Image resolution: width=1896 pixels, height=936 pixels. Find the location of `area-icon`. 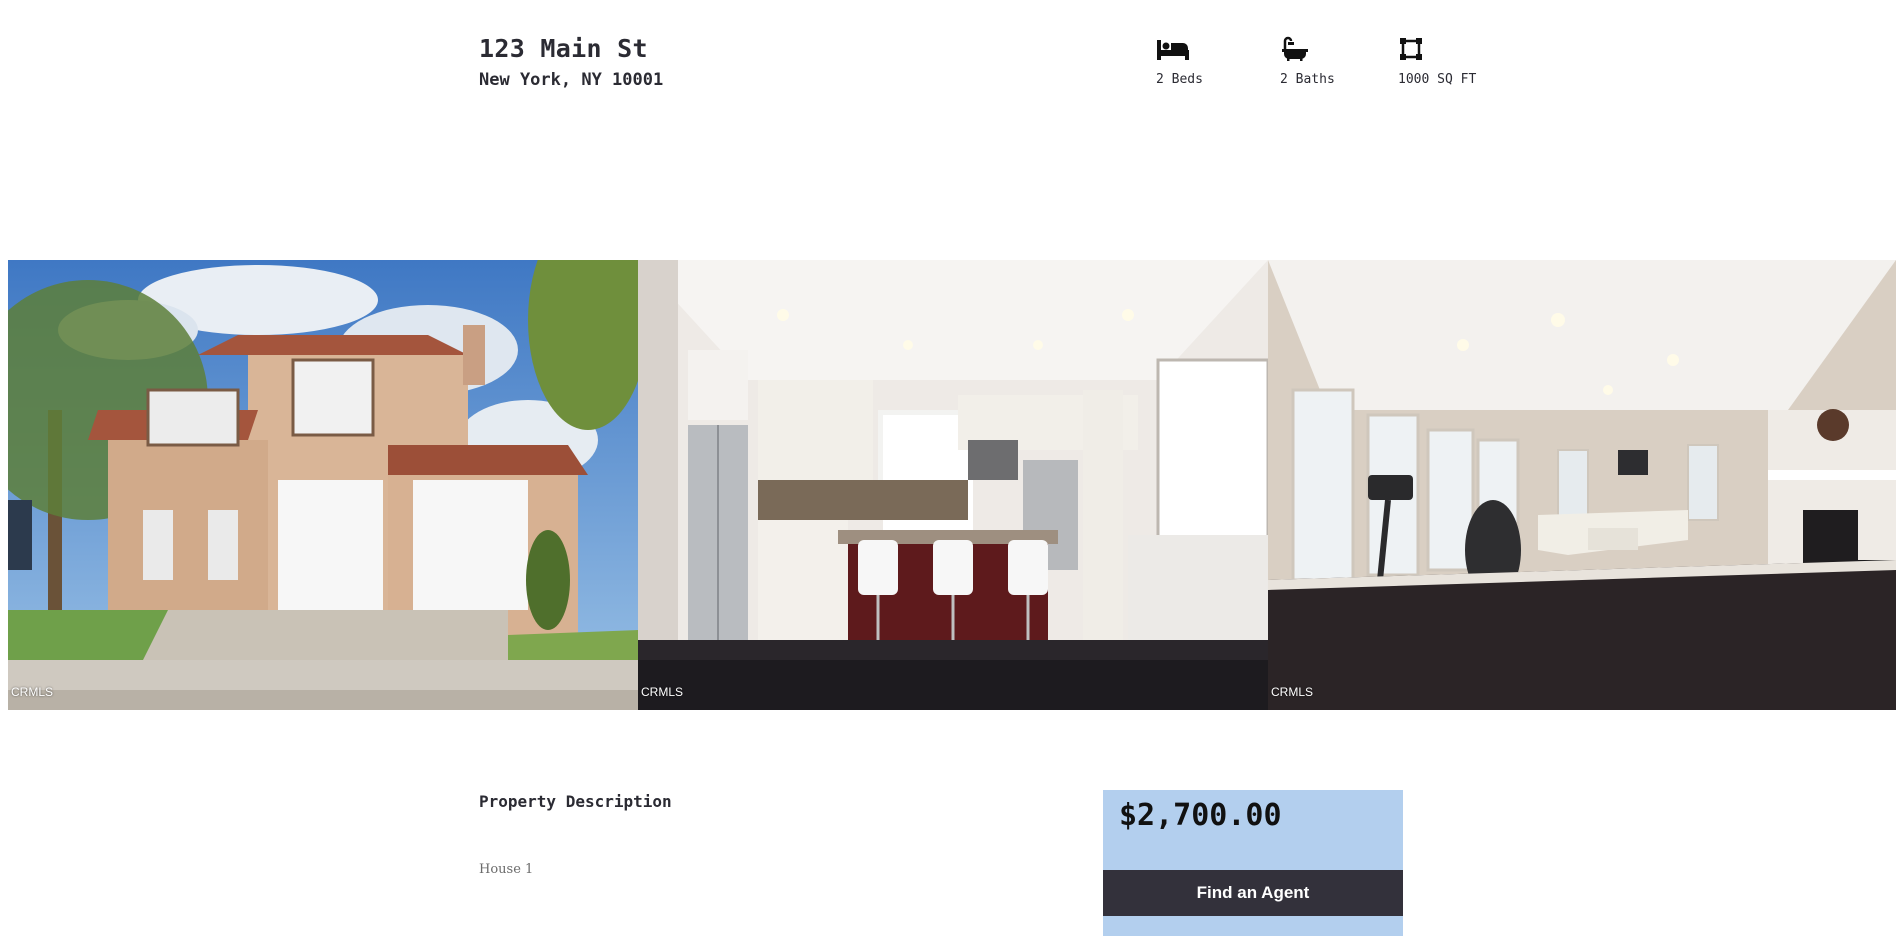

area-icon is located at coordinates (1415, 49).